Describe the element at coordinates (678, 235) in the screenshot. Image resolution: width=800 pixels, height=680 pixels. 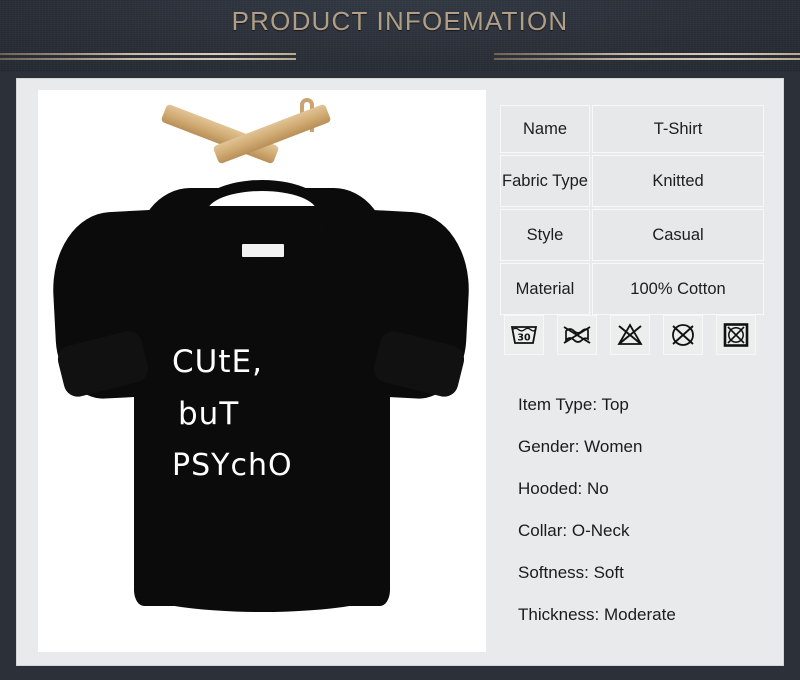
I see `spec-value-style: Casual` at that location.